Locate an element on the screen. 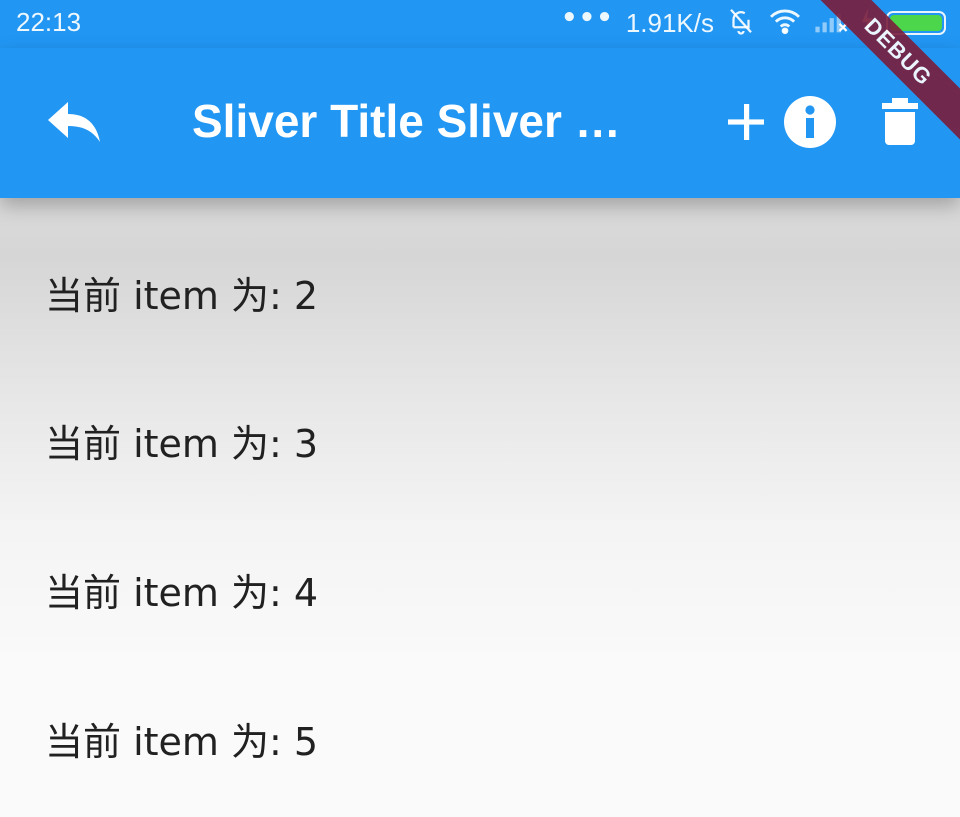 The width and height of the screenshot is (960, 817). status-bar: 22:13 ••• 1.91K/s is located at coordinates (480, 24).